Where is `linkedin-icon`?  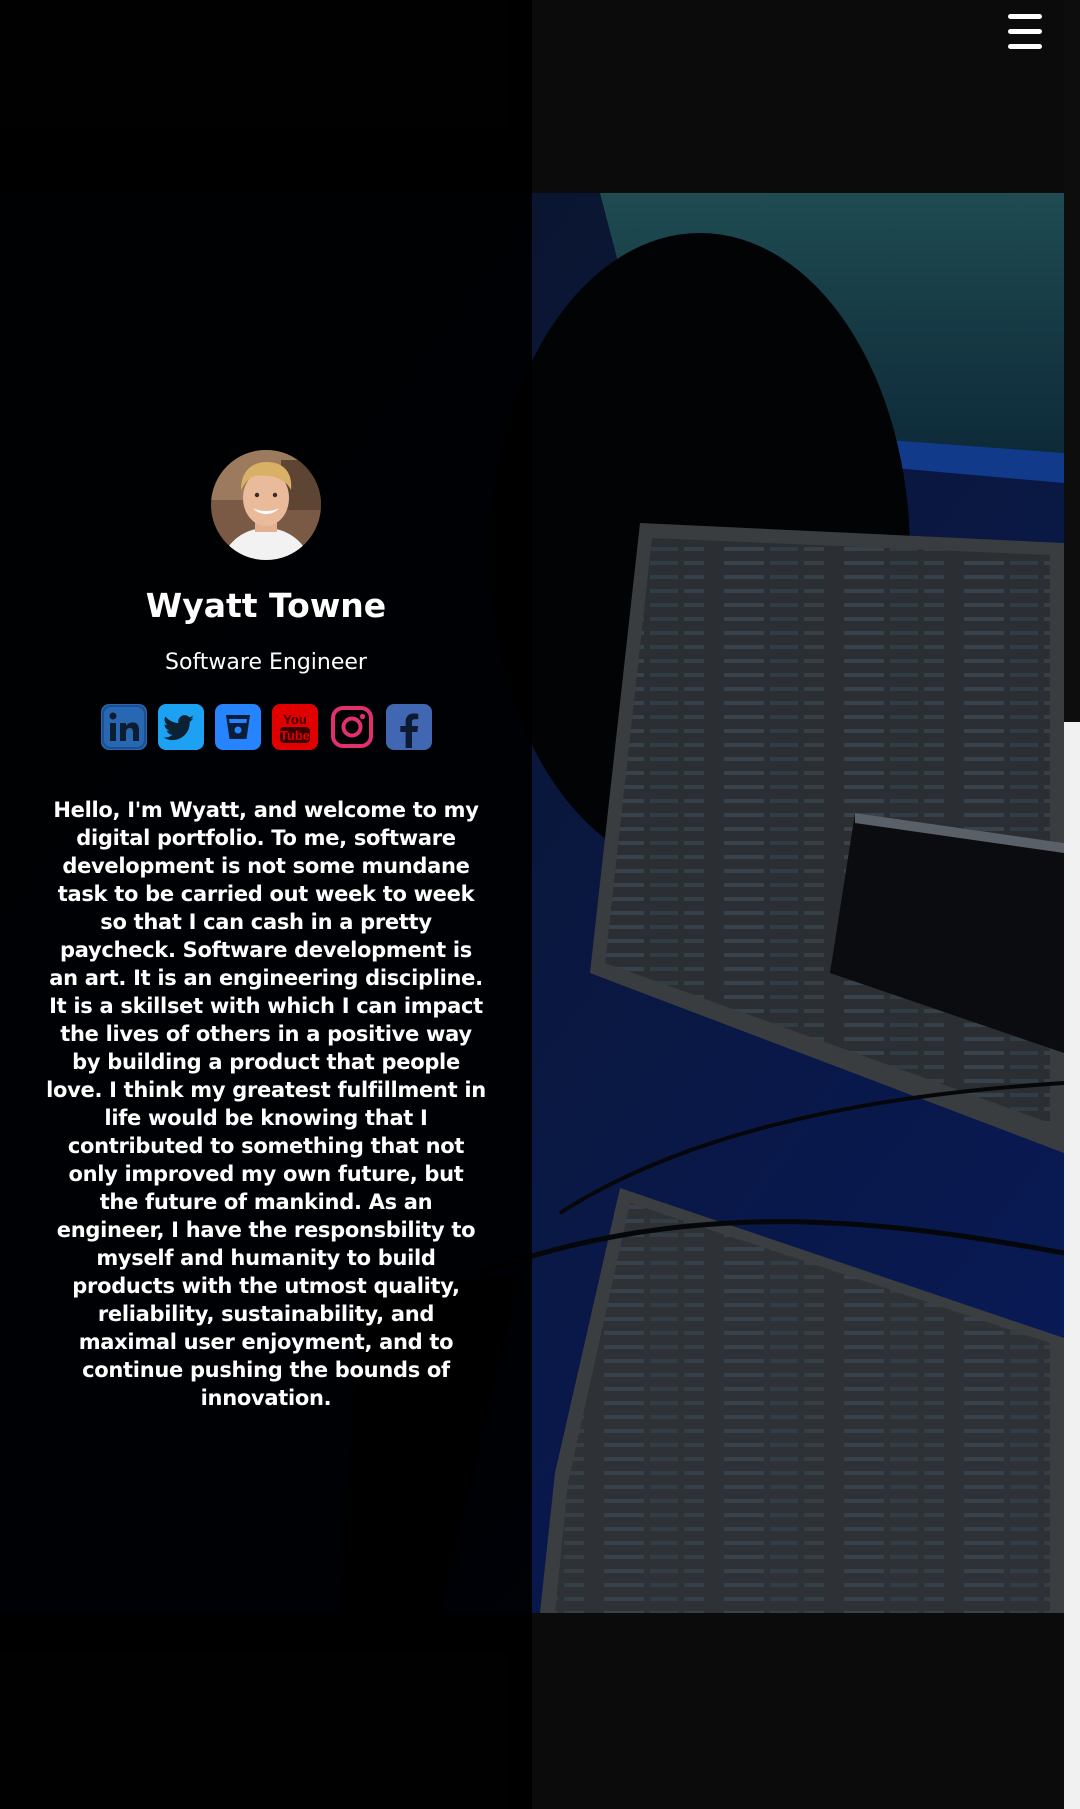
linkedin-icon is located at coordinates (123, 727).